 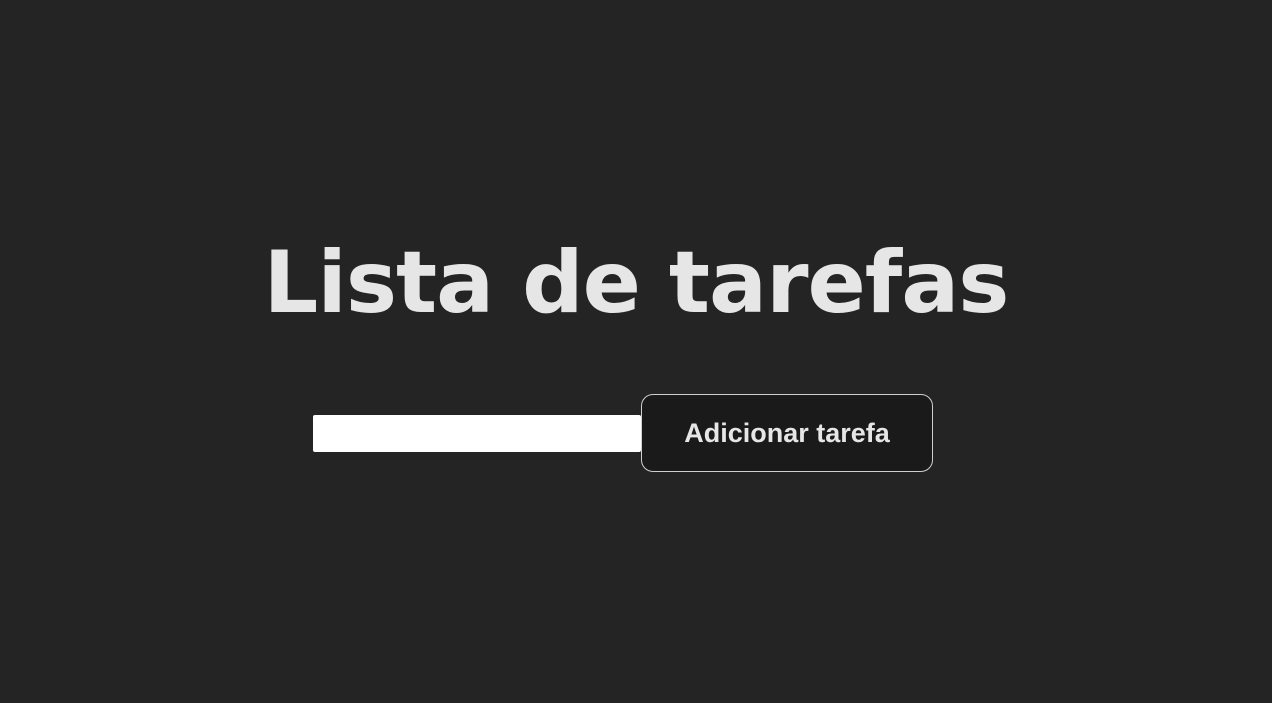 What do you see at coordinates (787, 433) in the screenshot?
I see `add-task-button: Adicionar tarefa` at bounding box center [787, 433].